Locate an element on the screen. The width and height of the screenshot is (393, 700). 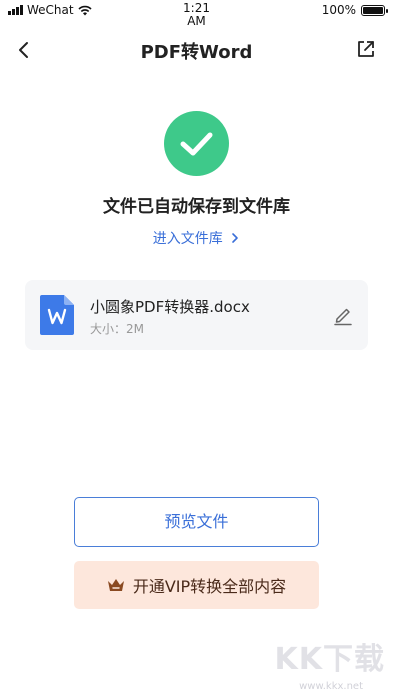
status-bar: WeChat 1:21 AM 100% is located at coordinates (196, 15).